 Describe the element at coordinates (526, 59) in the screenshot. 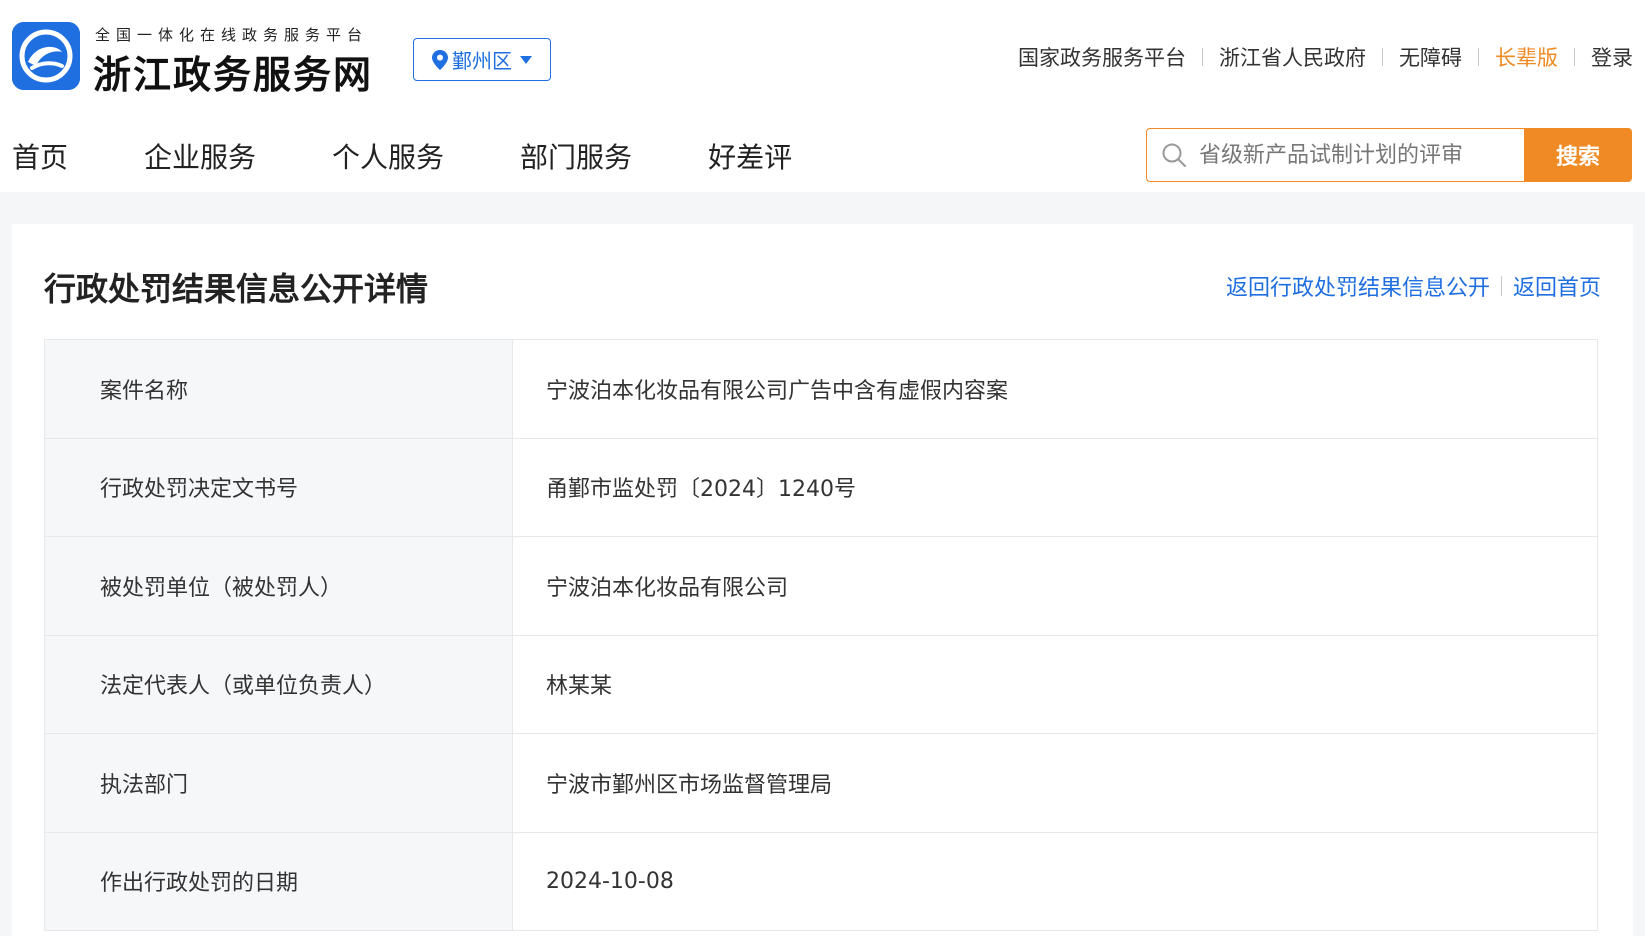

I see `chevron-down-icon` at that location.